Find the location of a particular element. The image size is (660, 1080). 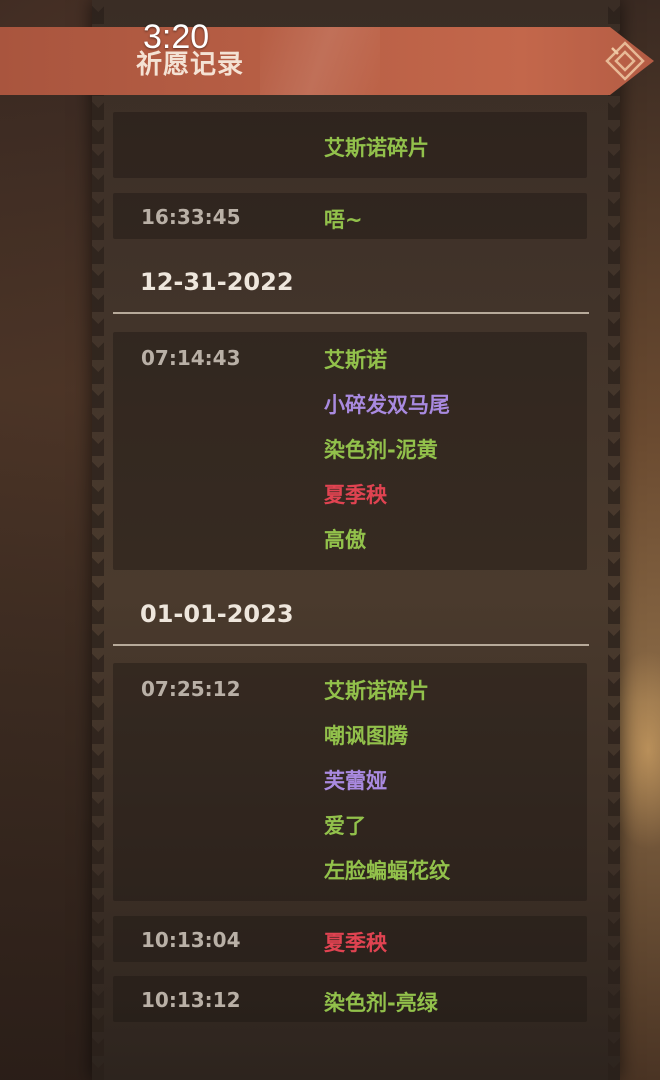

diamond-ornament-icon is located at coordinates (625, 61).